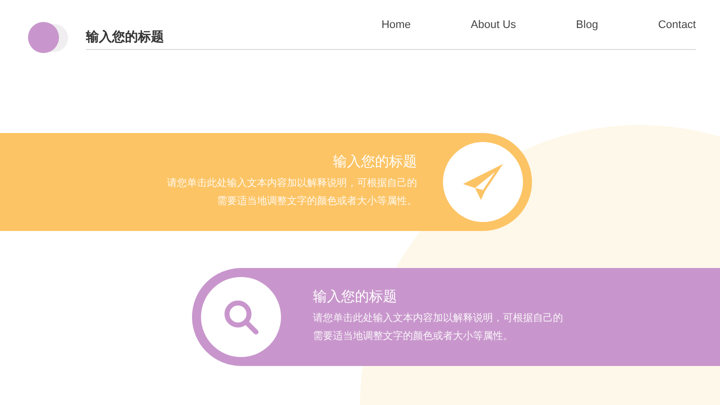 The height and width of the screenshot is (405, 720). What do you see at coordinates (125, 36) in the screenshot?
I see `site-title: 输入您的标题` at bounding box center [125, 36].